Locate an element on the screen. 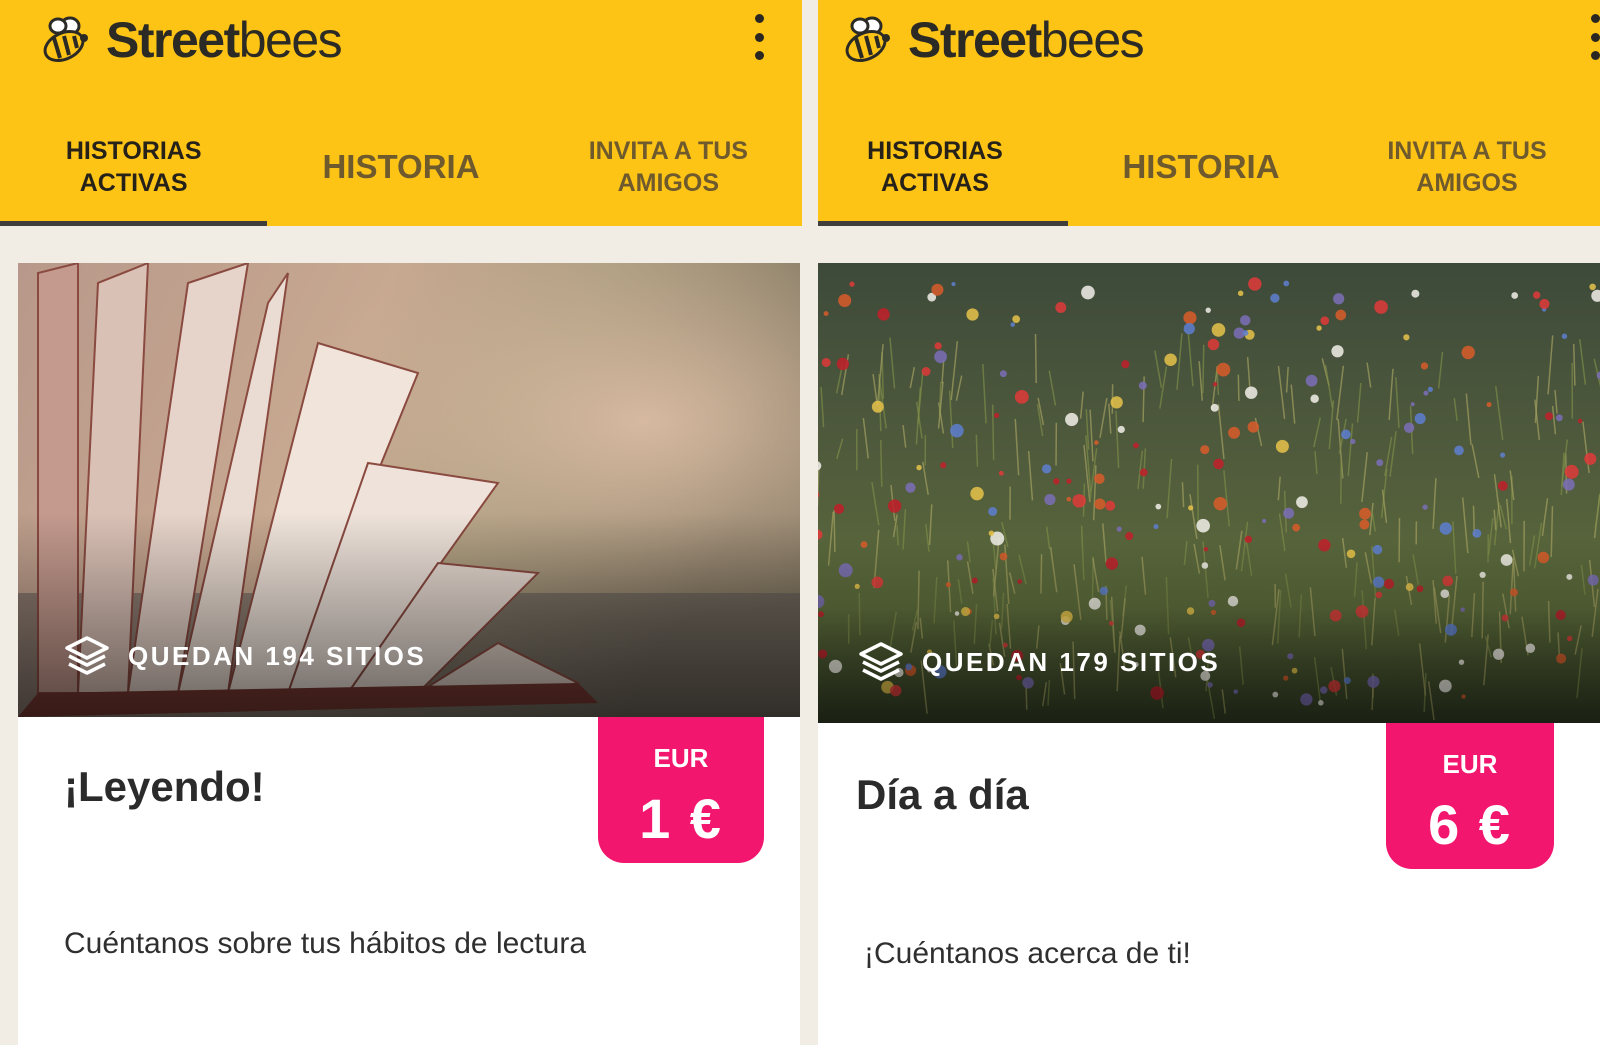  story-title: Día a día is located at coordinates (942, 794).